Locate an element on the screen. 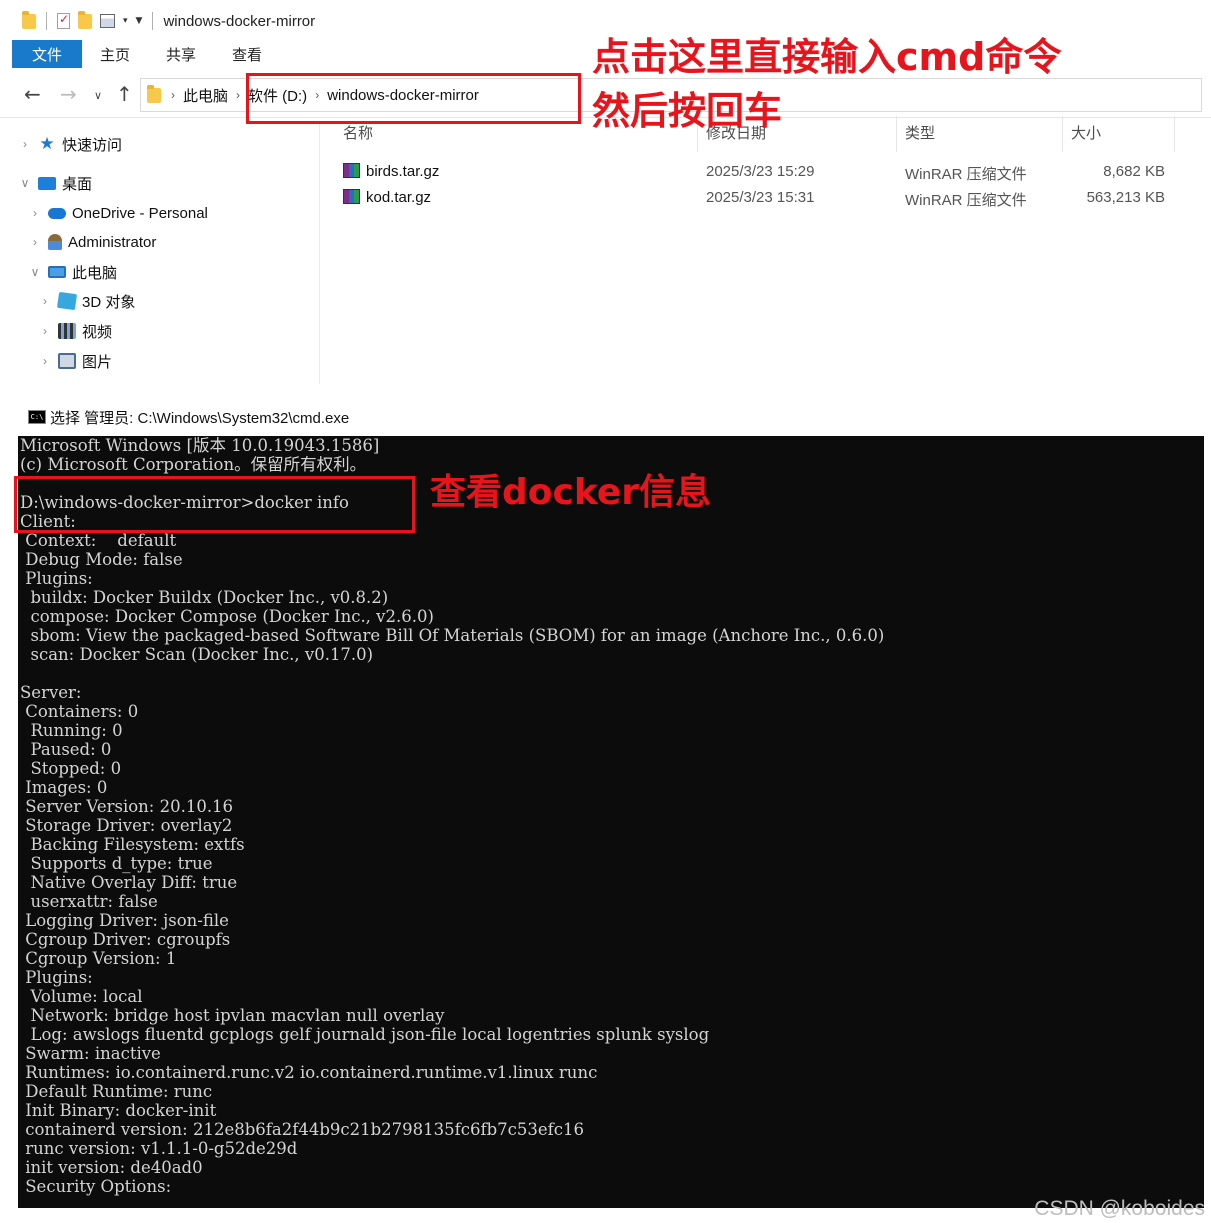  console-line: userxattr: false is located at coordinates (89, 901).